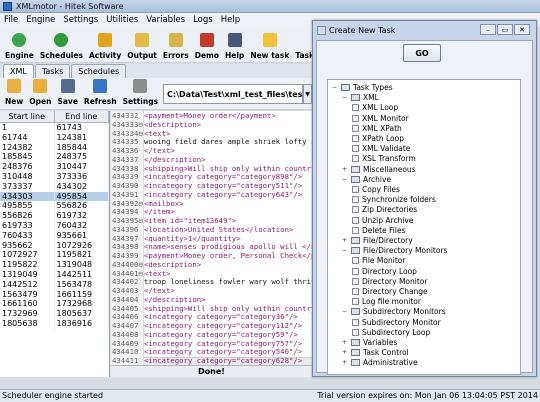  What do you see at coordinates (307, 94) in the screenshot?
I see `chevron-down-icon: ▼` at bounding box center [307, 94].